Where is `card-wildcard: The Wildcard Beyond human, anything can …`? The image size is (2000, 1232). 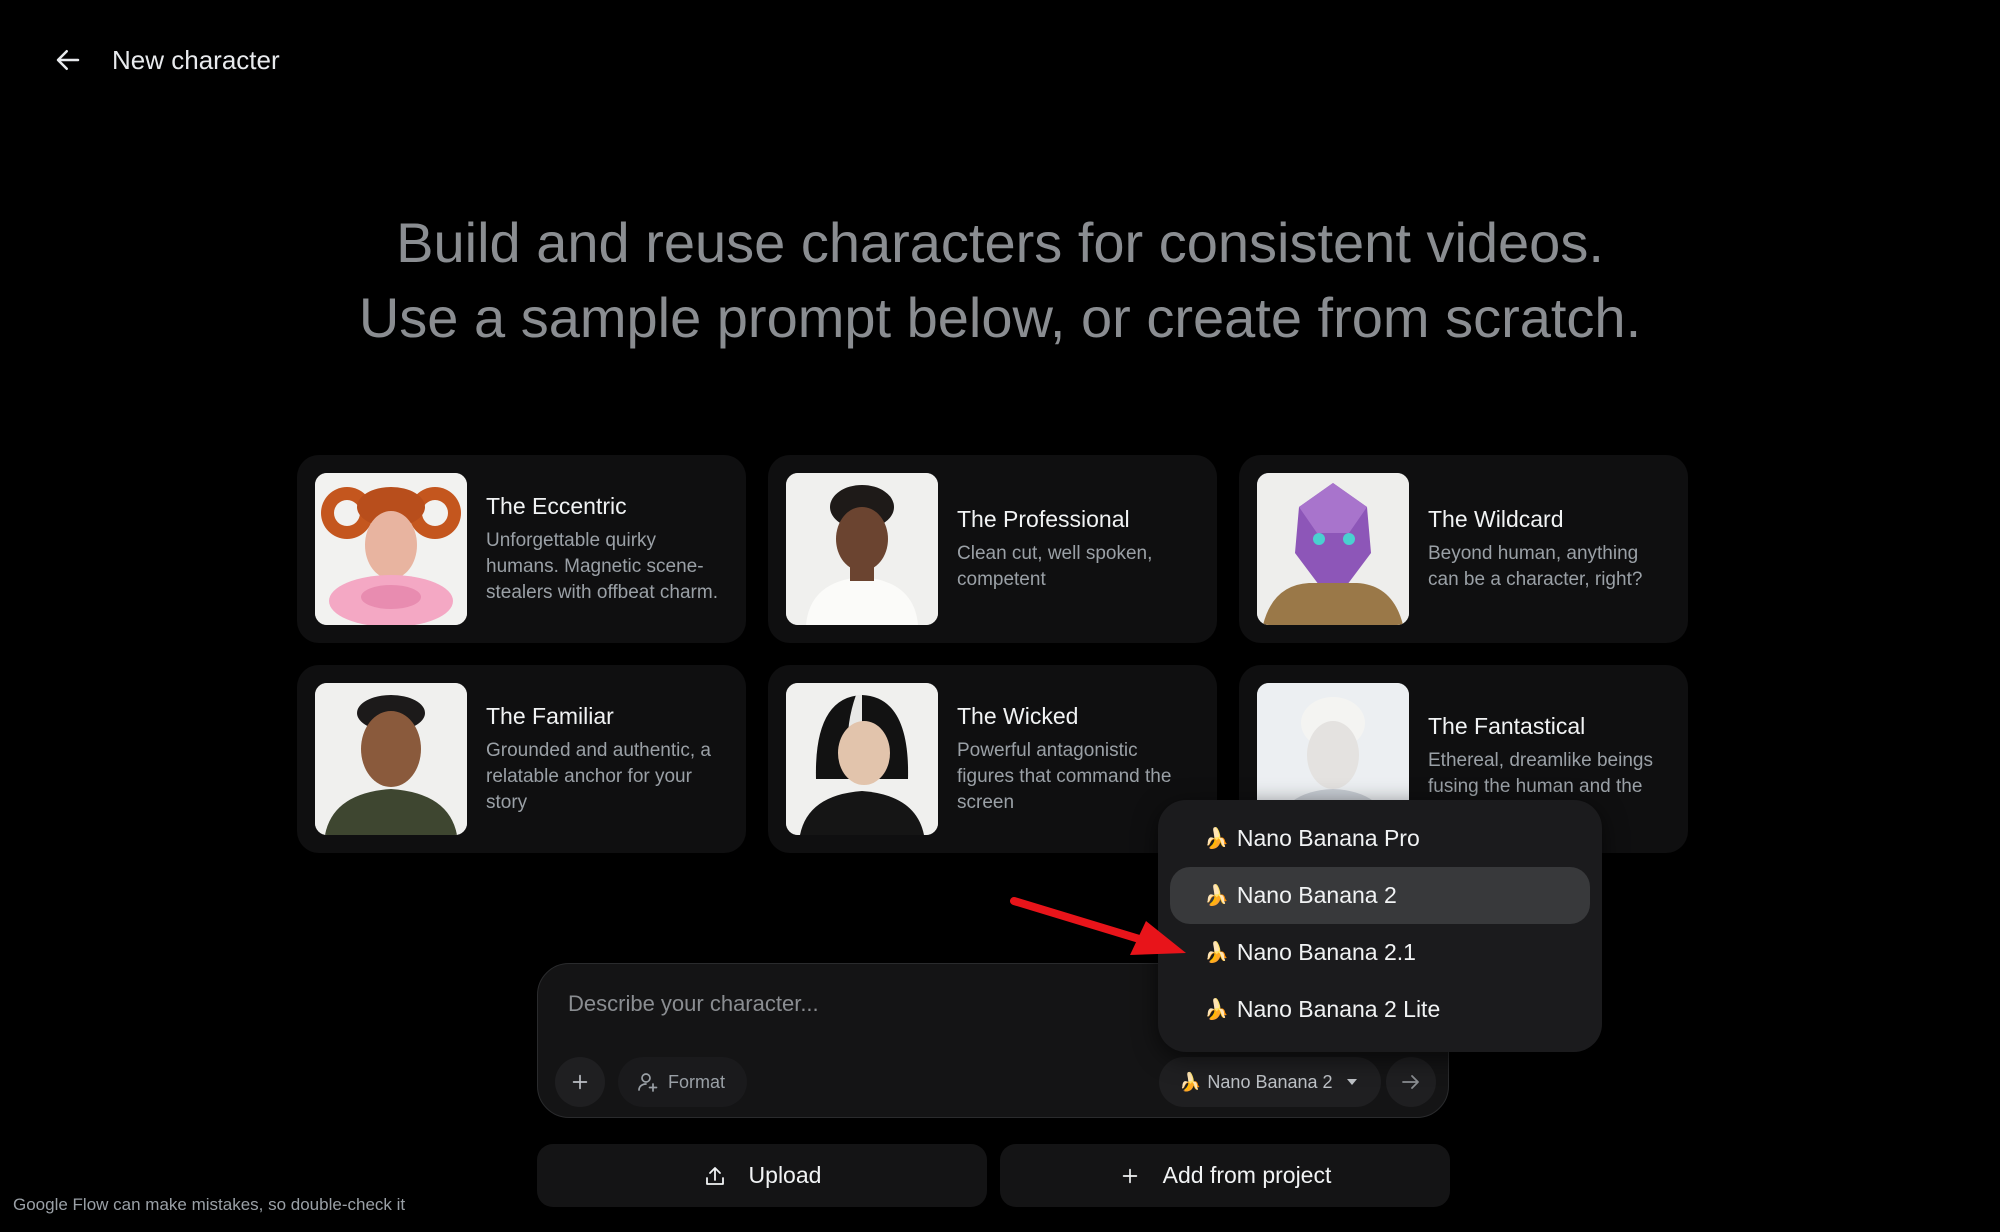
card-wildcard: The Wildcard Beyond human, anything can … is located at coordinates (1463, 549).